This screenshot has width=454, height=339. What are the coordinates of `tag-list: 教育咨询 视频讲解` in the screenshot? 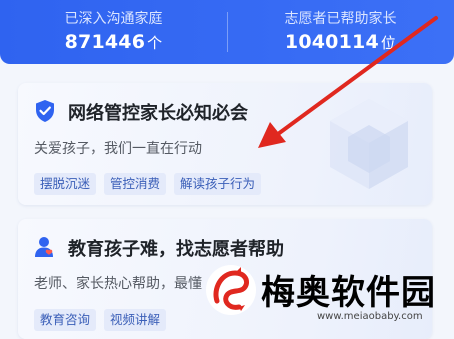 It's located at (100, 320).